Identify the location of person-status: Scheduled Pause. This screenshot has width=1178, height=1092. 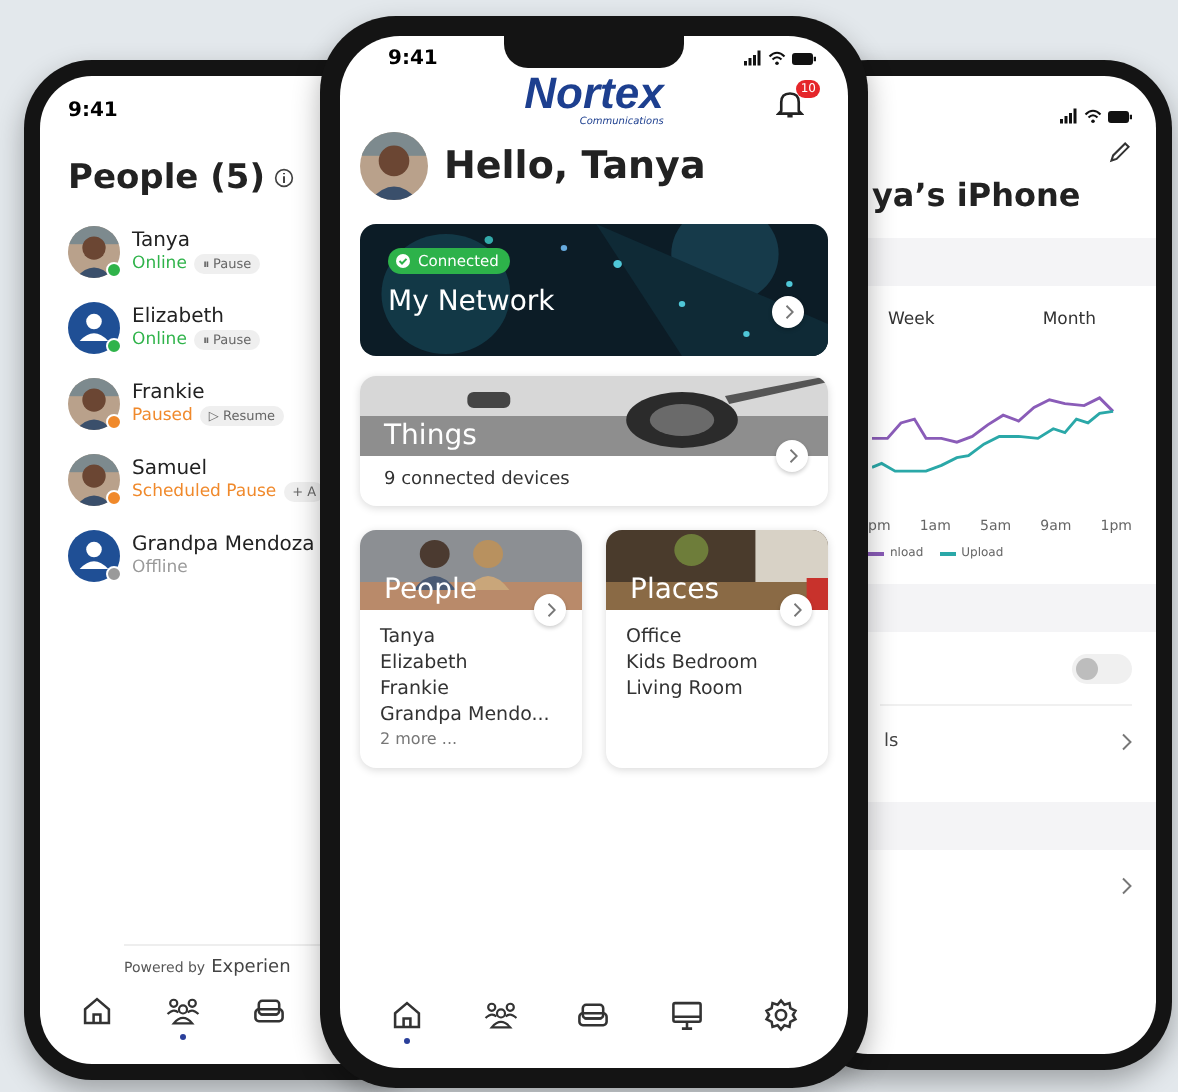
(204, 492).